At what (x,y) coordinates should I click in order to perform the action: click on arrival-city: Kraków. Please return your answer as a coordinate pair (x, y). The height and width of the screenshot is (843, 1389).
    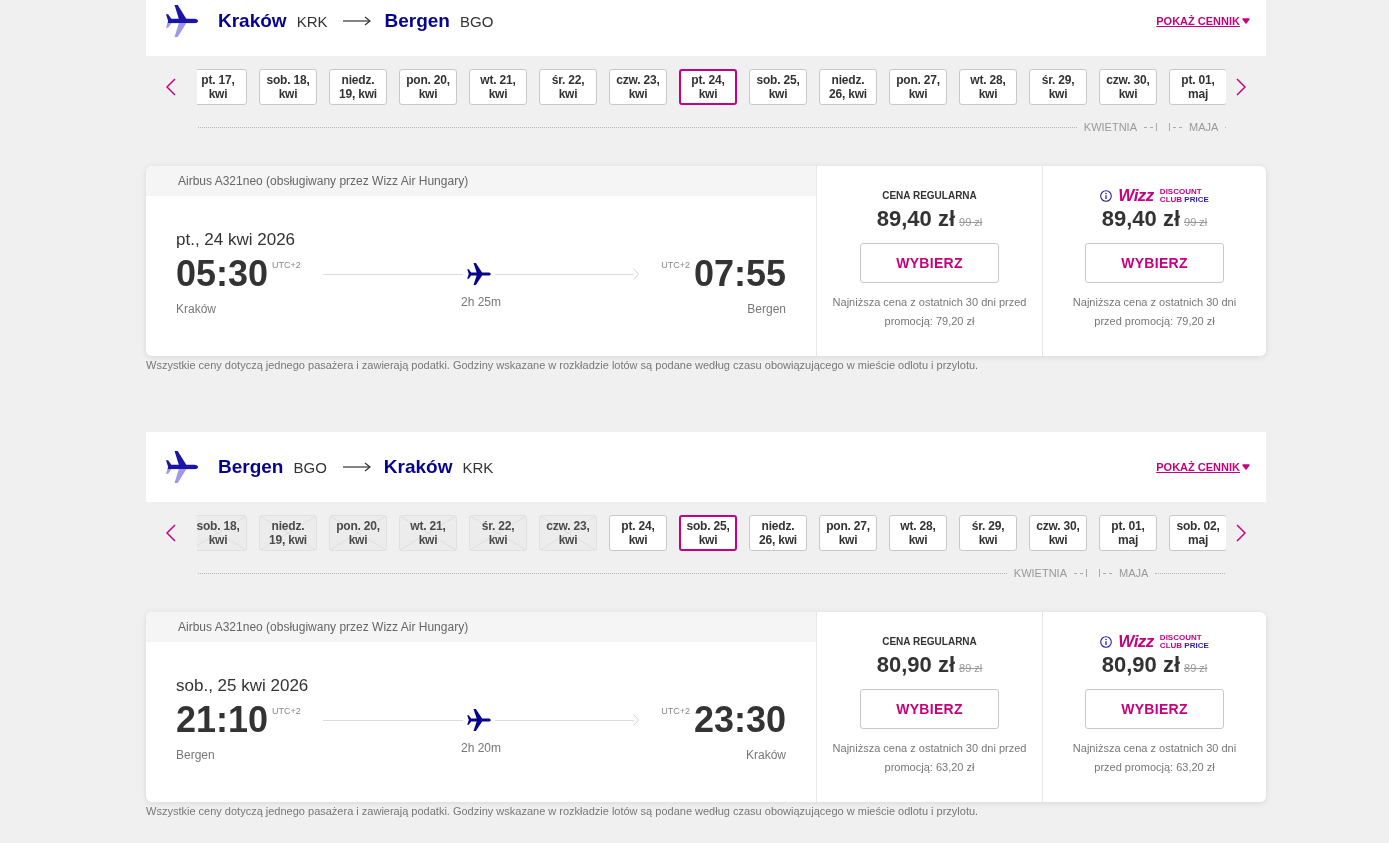
    Looking at the image, I should click on (765, 755).